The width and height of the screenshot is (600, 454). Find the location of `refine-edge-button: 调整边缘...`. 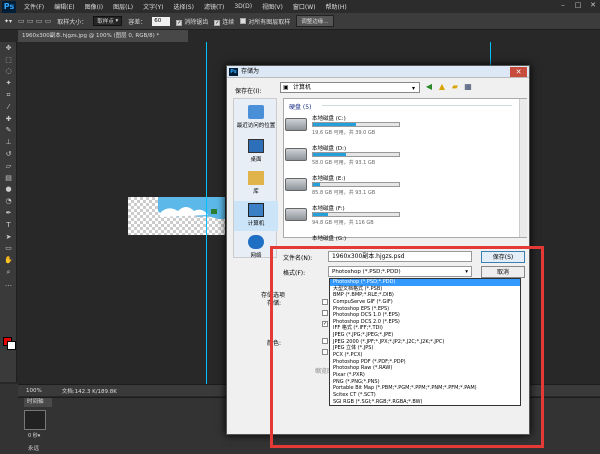

refine-edge-button: 调整边缘... is located at coordinates (315, 21).